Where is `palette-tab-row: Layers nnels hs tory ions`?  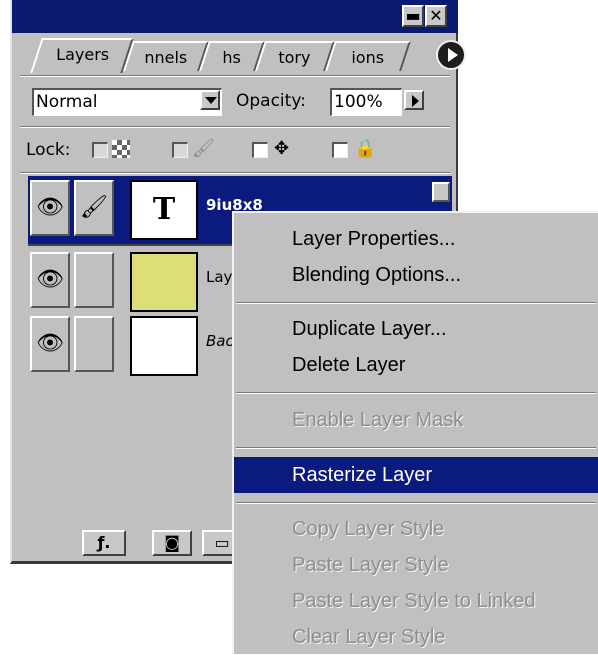 palette-tab-row: Layers nnels hs tory ions is located at coordinates (239, 53).